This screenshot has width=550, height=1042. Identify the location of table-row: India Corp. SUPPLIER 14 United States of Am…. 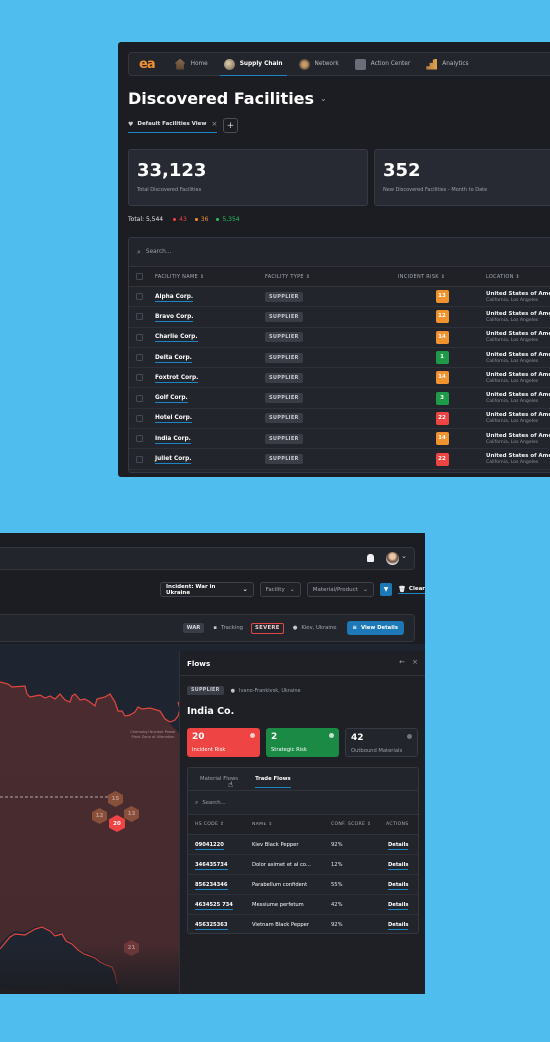
(339, 439).